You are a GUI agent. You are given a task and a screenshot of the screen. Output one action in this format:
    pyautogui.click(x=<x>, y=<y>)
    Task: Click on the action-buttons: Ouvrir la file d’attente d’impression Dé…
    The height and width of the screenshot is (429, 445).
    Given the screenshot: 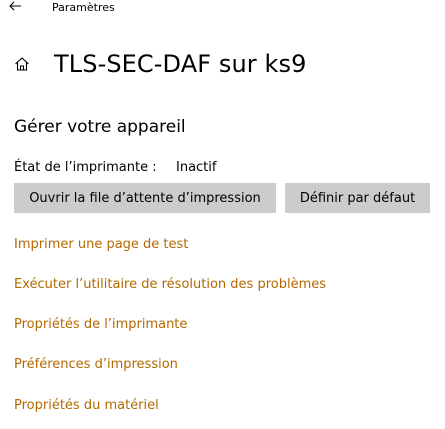 What is the action you would take?
    pyautogui.click(x=222, y=198)
    